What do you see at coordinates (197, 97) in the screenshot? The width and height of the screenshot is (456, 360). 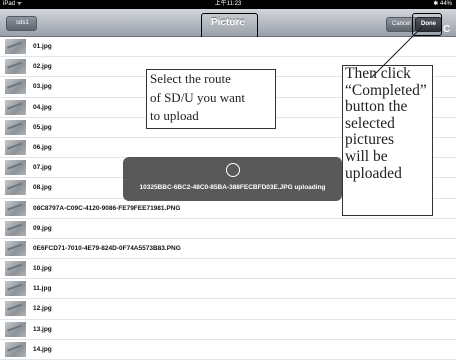 I see `callout-text-line: of SD/U you want` at bounding box center [197, 97].